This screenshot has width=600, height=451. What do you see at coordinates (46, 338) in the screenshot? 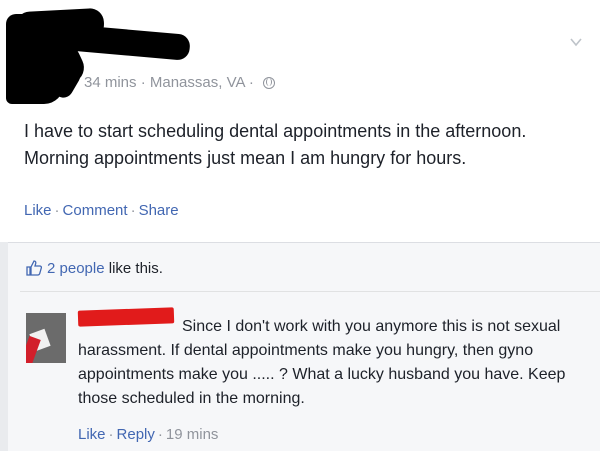
I see `commenter-avatar` at bounding box center [46, 338].